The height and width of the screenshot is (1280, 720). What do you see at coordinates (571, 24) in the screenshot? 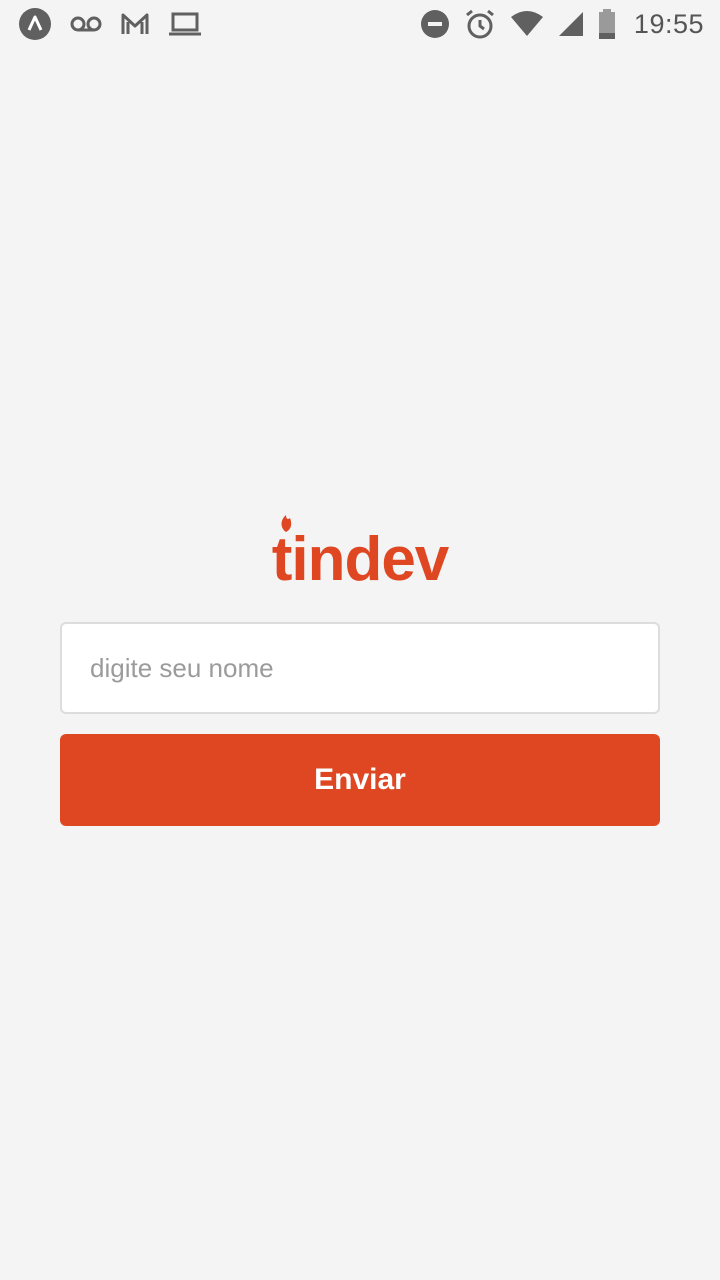
I see `signal-icon` at bounding box center [571, 24].